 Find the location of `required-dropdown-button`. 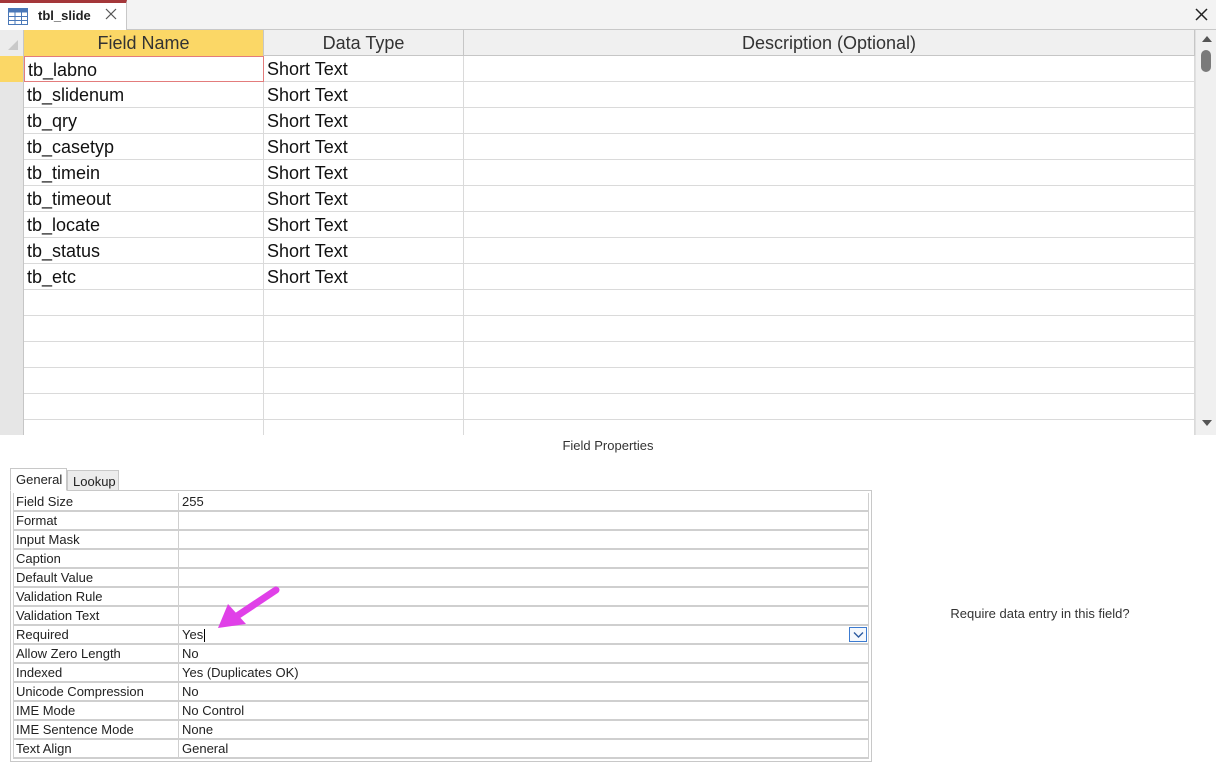

required-dropdown-button is located at coordinates (858, 634).